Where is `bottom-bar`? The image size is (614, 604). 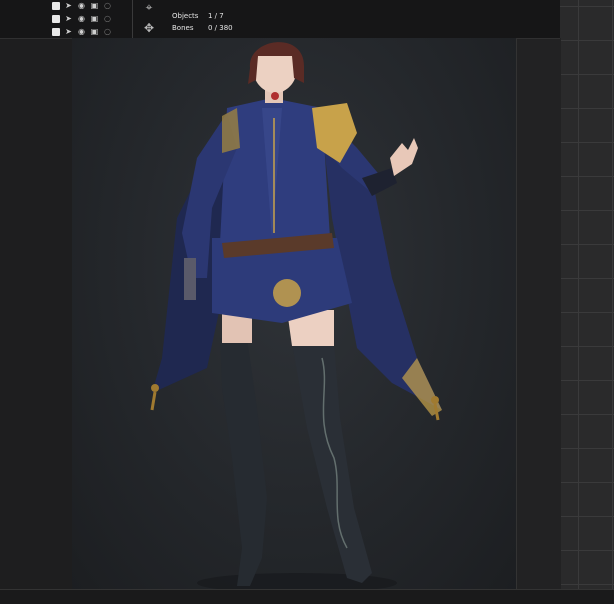
bottom-bar is located at coordinates (307, 596).